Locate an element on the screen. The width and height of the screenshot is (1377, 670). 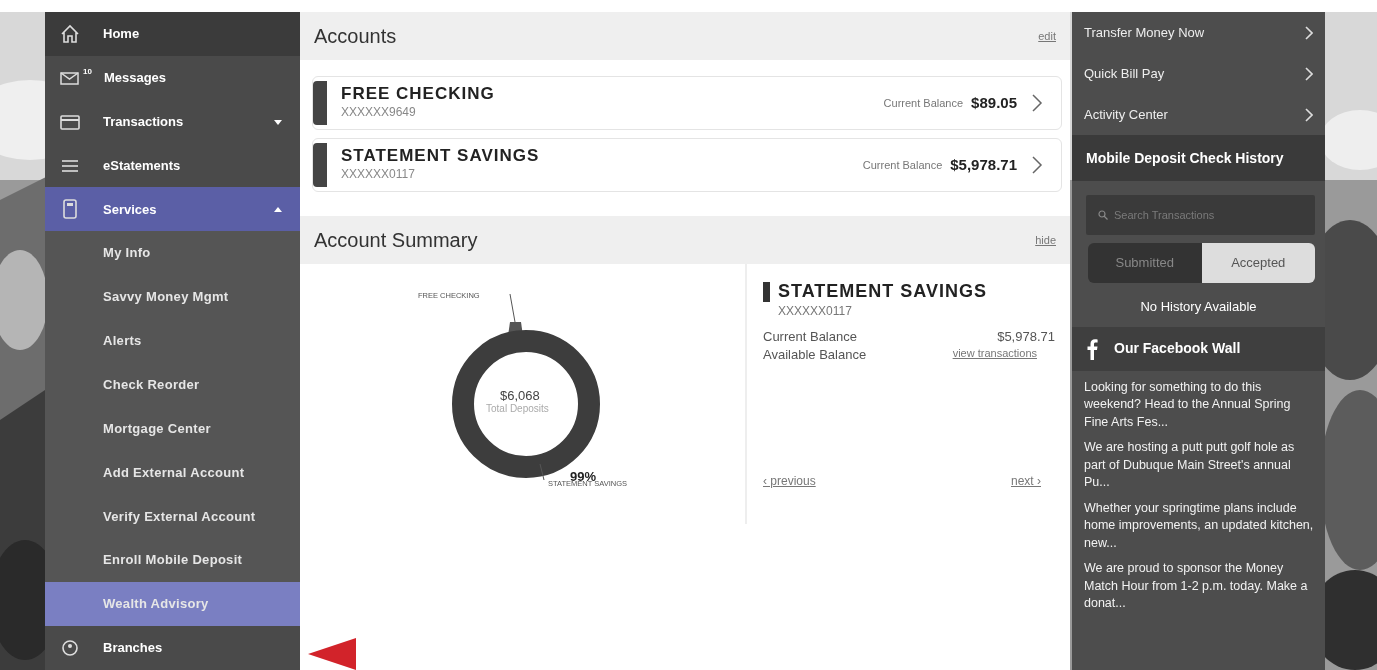
hide-link: hide is located at coordinates (1045, 240).